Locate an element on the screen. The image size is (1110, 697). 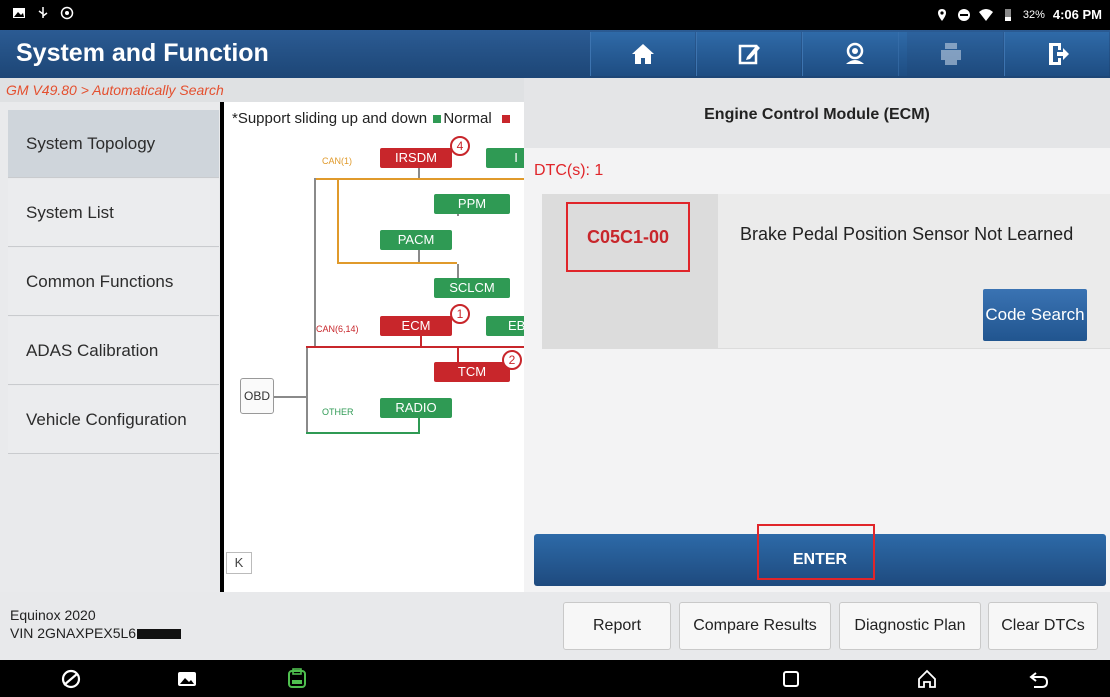
navigation-bar is located at coordinates (555, 678).